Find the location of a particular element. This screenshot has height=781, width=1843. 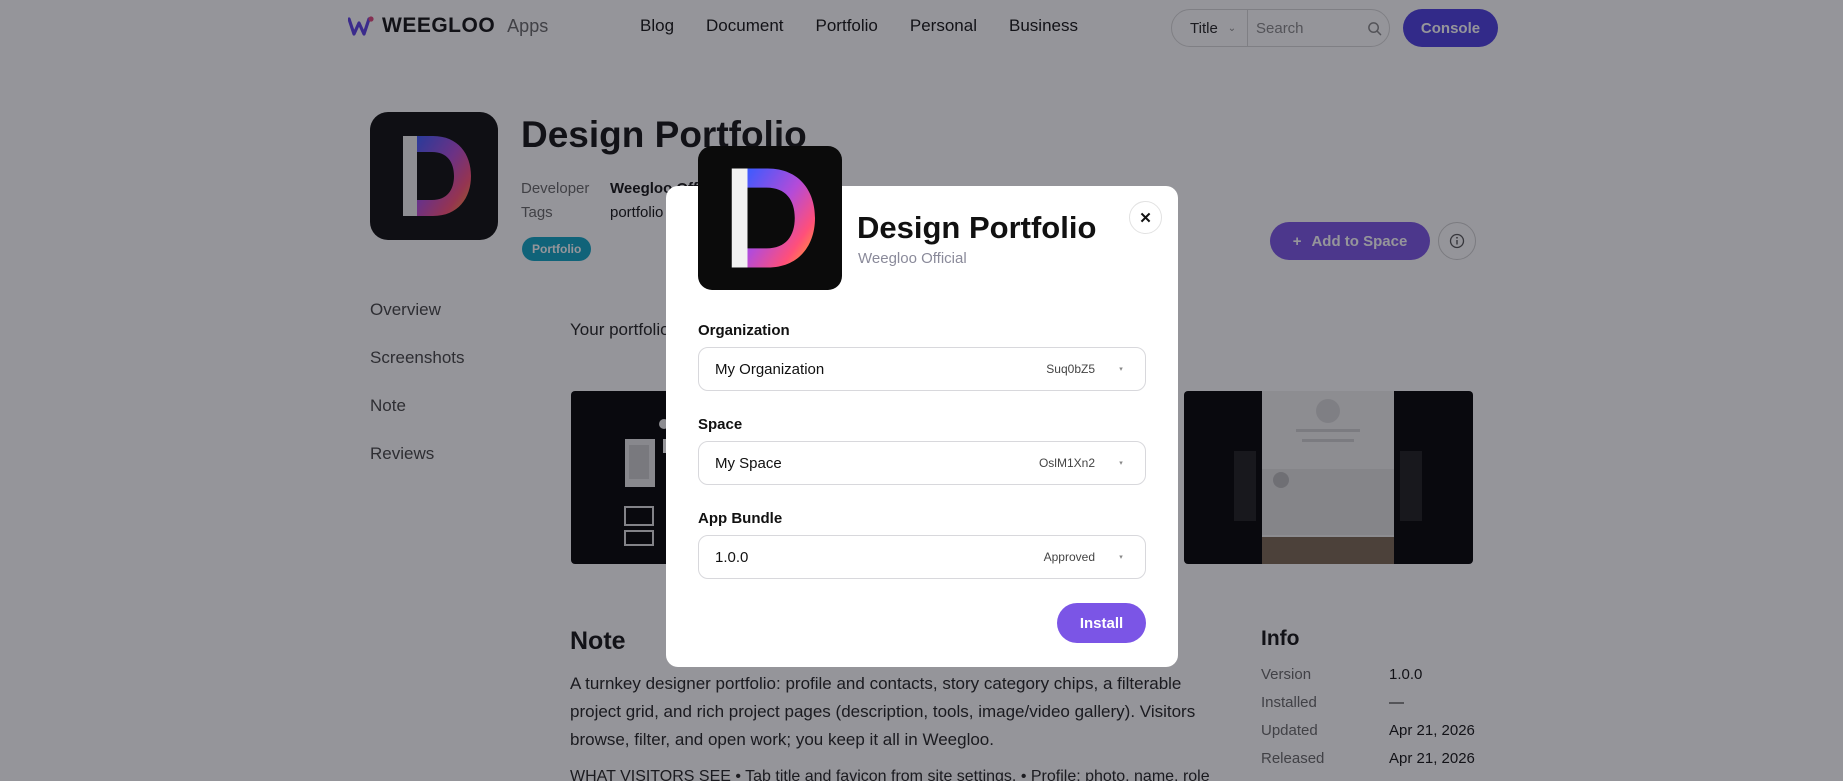

install-button: Install is located at coordinates (1101, 623).